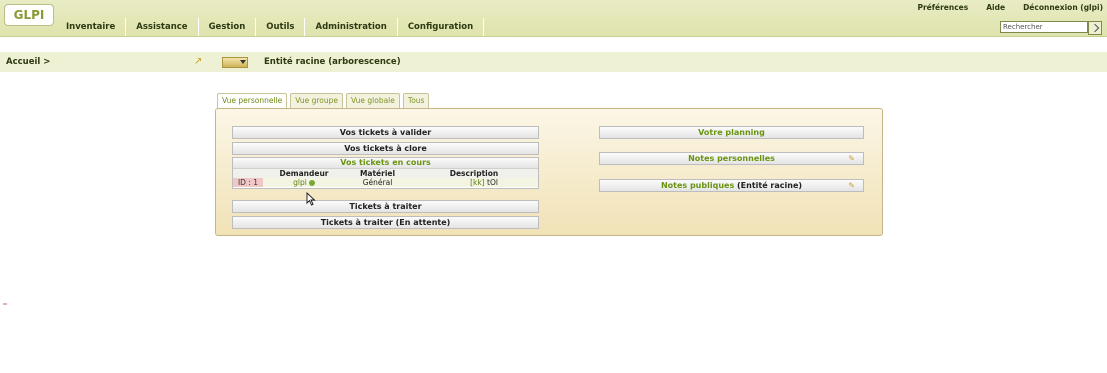  What do you see at coordinates (377, 182) in the screenshot?
I see `ticket-material: Général` at bounding box center [377, 182].